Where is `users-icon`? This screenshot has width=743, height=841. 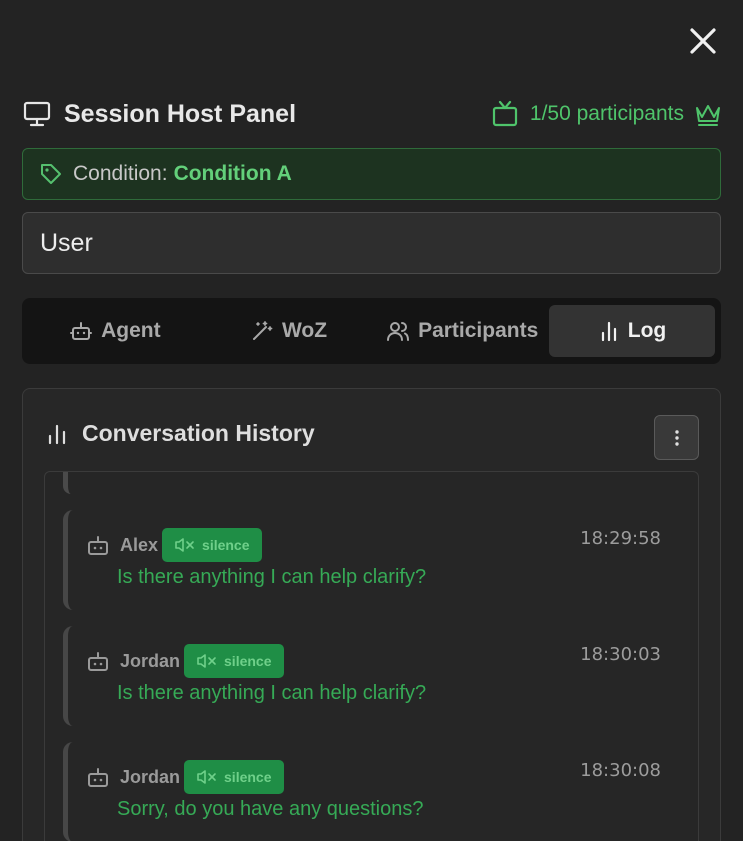
users-icon is located at coordinates (398, 331).